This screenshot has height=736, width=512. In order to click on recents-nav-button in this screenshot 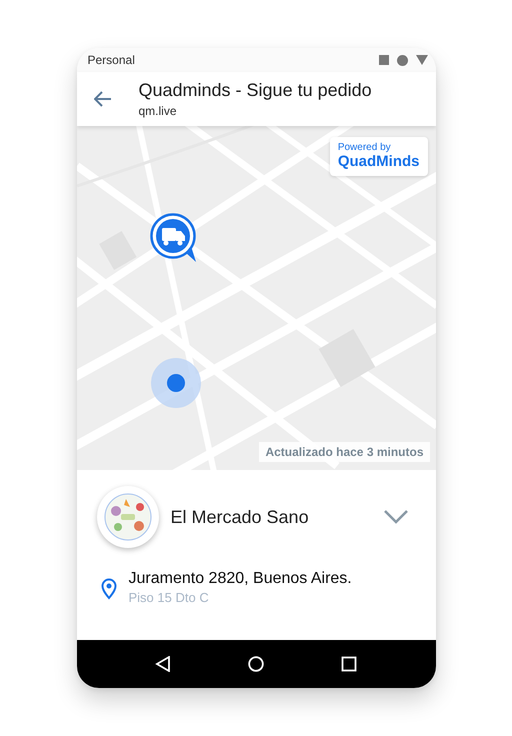, I will do `click(349, 664)`.